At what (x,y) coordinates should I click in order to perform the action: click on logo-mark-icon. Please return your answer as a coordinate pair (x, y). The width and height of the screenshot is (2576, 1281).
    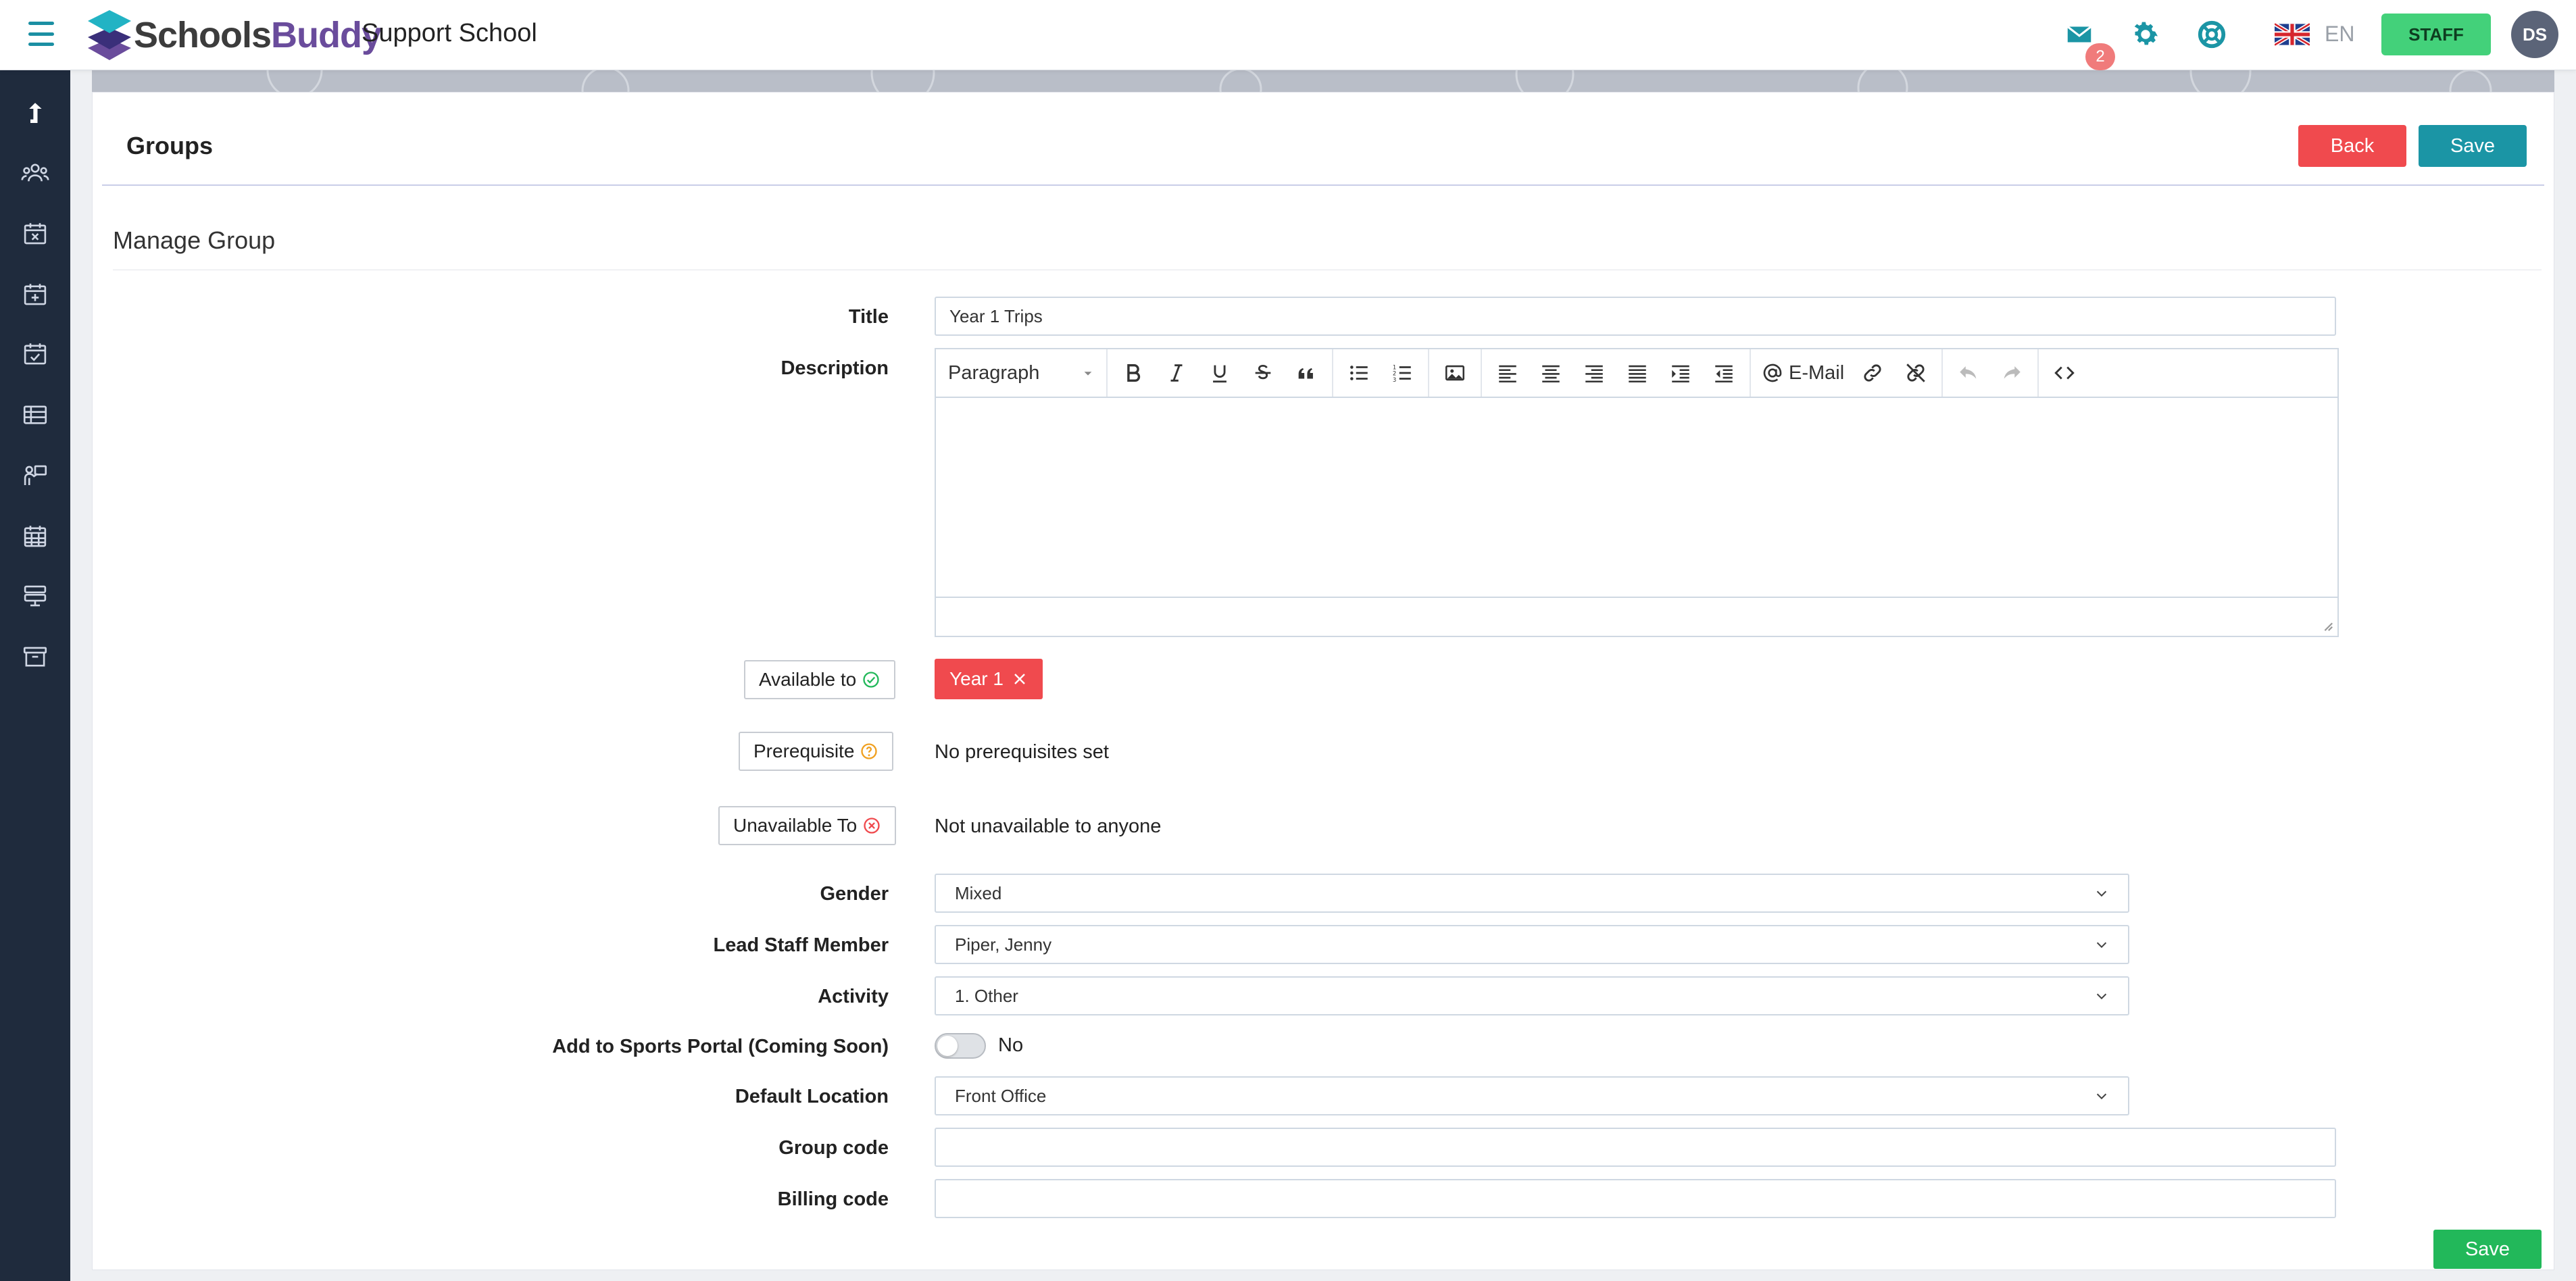
    Looking at the image, I should click on (110, 35).